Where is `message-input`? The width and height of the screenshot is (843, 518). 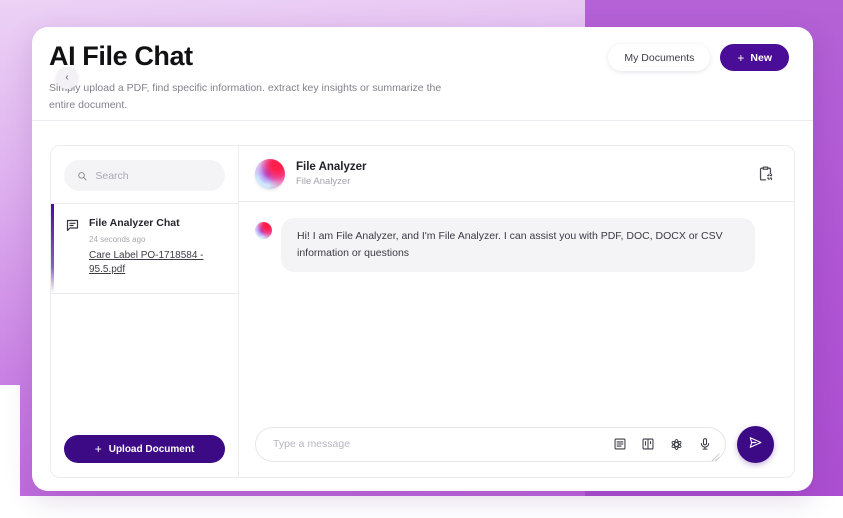
message-input is located at coordinates (437, 444).